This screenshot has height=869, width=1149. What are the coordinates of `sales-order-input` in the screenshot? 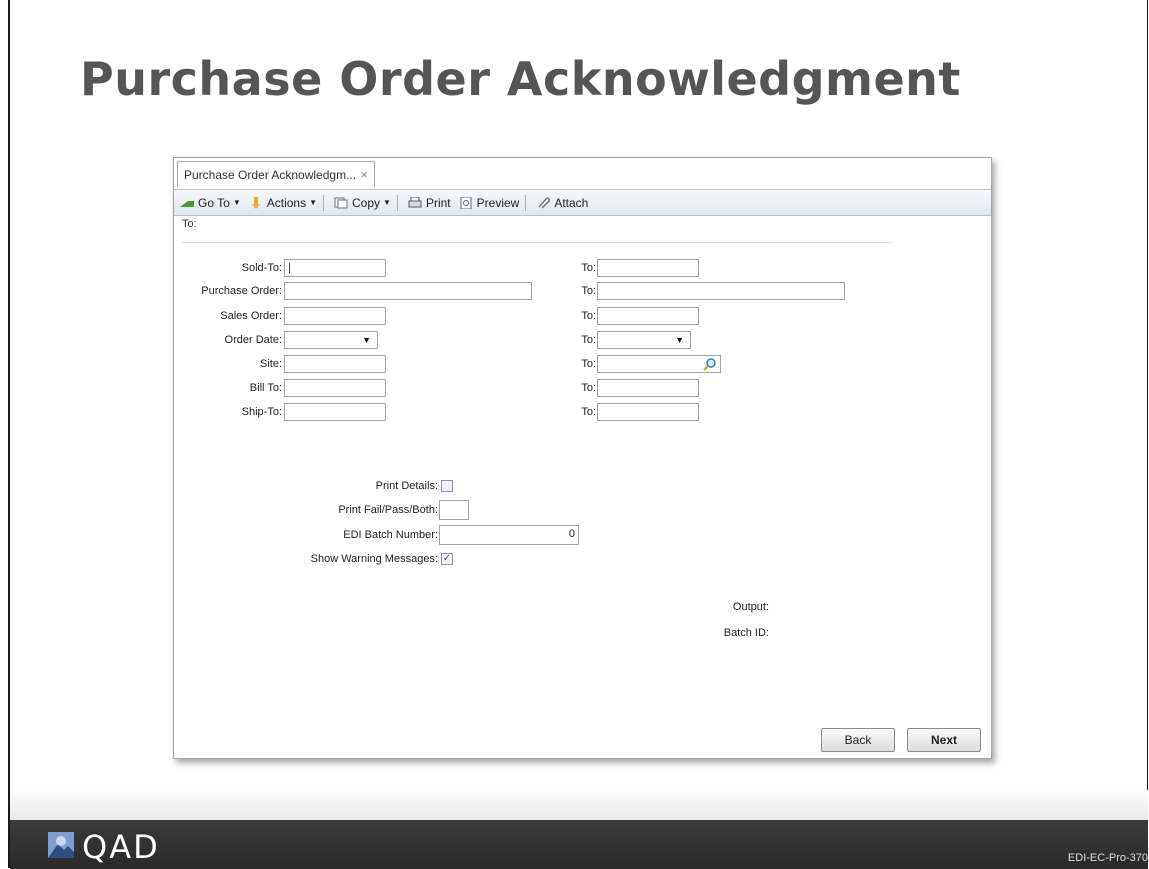 It's located at (335, 316).